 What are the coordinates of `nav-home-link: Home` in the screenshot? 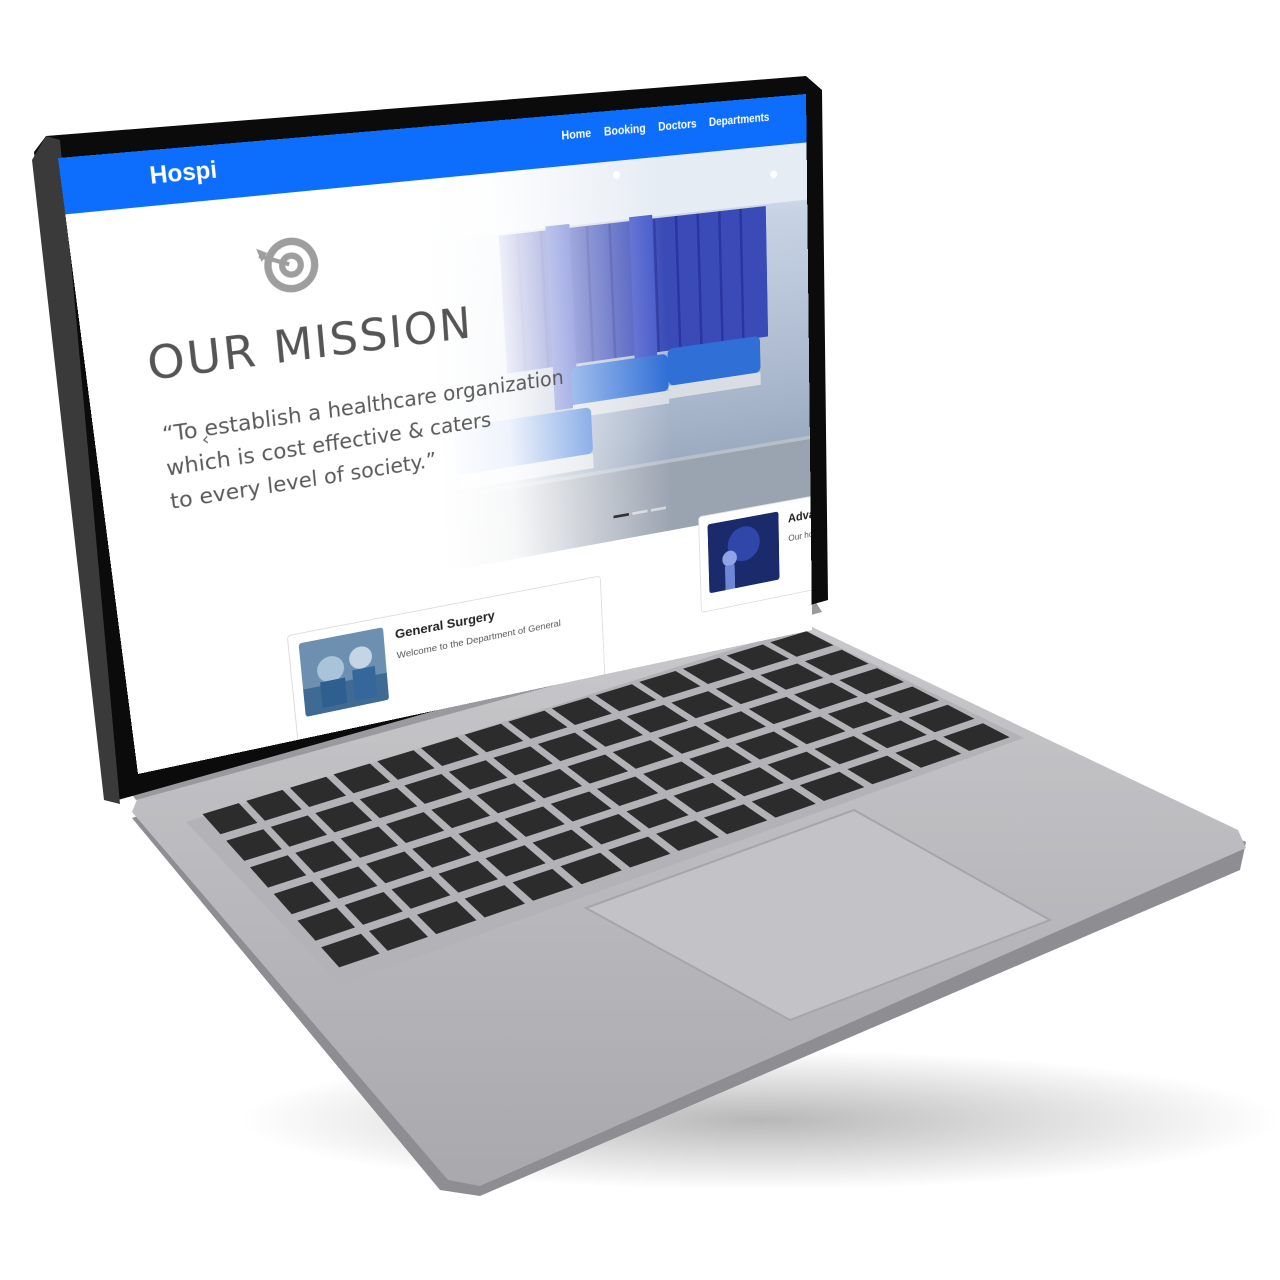 It's located at (576, 135).